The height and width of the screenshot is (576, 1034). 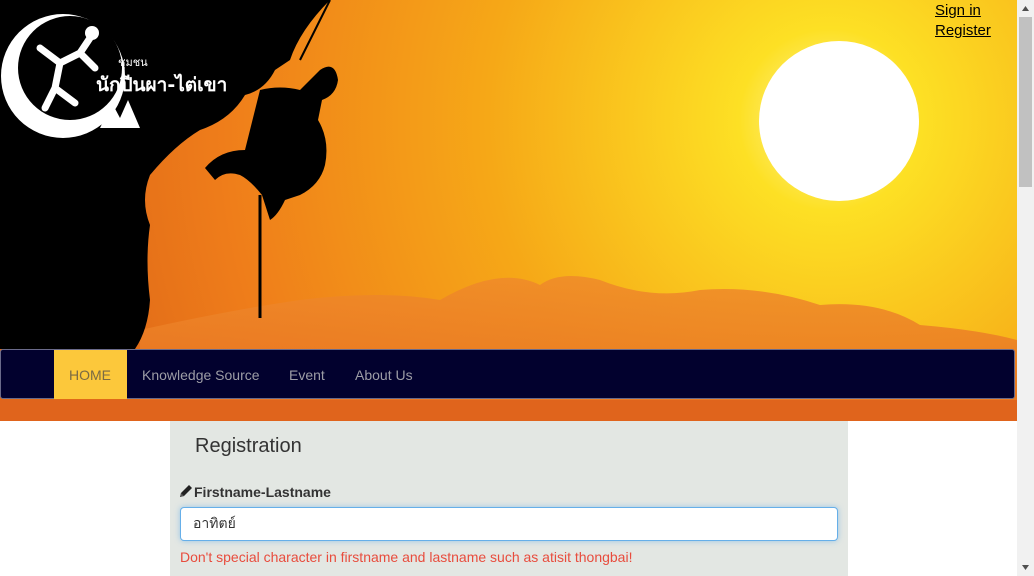 What do you see at coordinates (248, 446) in the screenshot?
I see `registration-title: Registration` at bounding box center [248, 446].